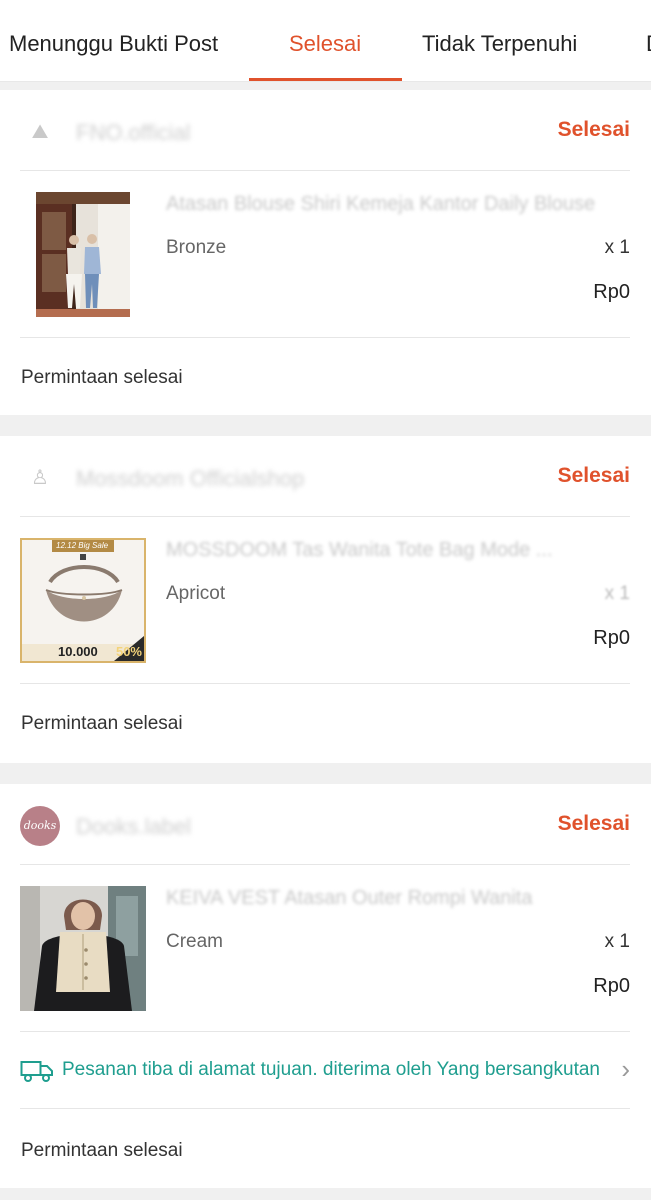 The height and width of the screenshot is (1200, 651). Describe the element at coordinates (190, 479) in the screenshot. I see `shop-name: Mossdoom Officialshop` at that location.